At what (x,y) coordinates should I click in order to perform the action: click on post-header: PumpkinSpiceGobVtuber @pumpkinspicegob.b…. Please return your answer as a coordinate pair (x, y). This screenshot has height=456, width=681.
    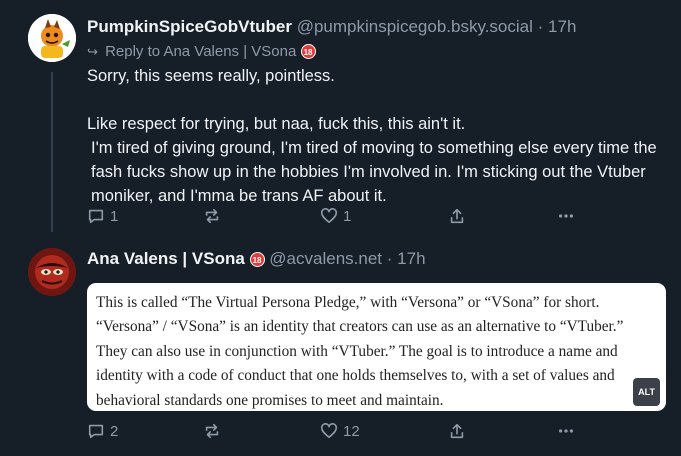
    Looking at the image, I should click on (331, 27).